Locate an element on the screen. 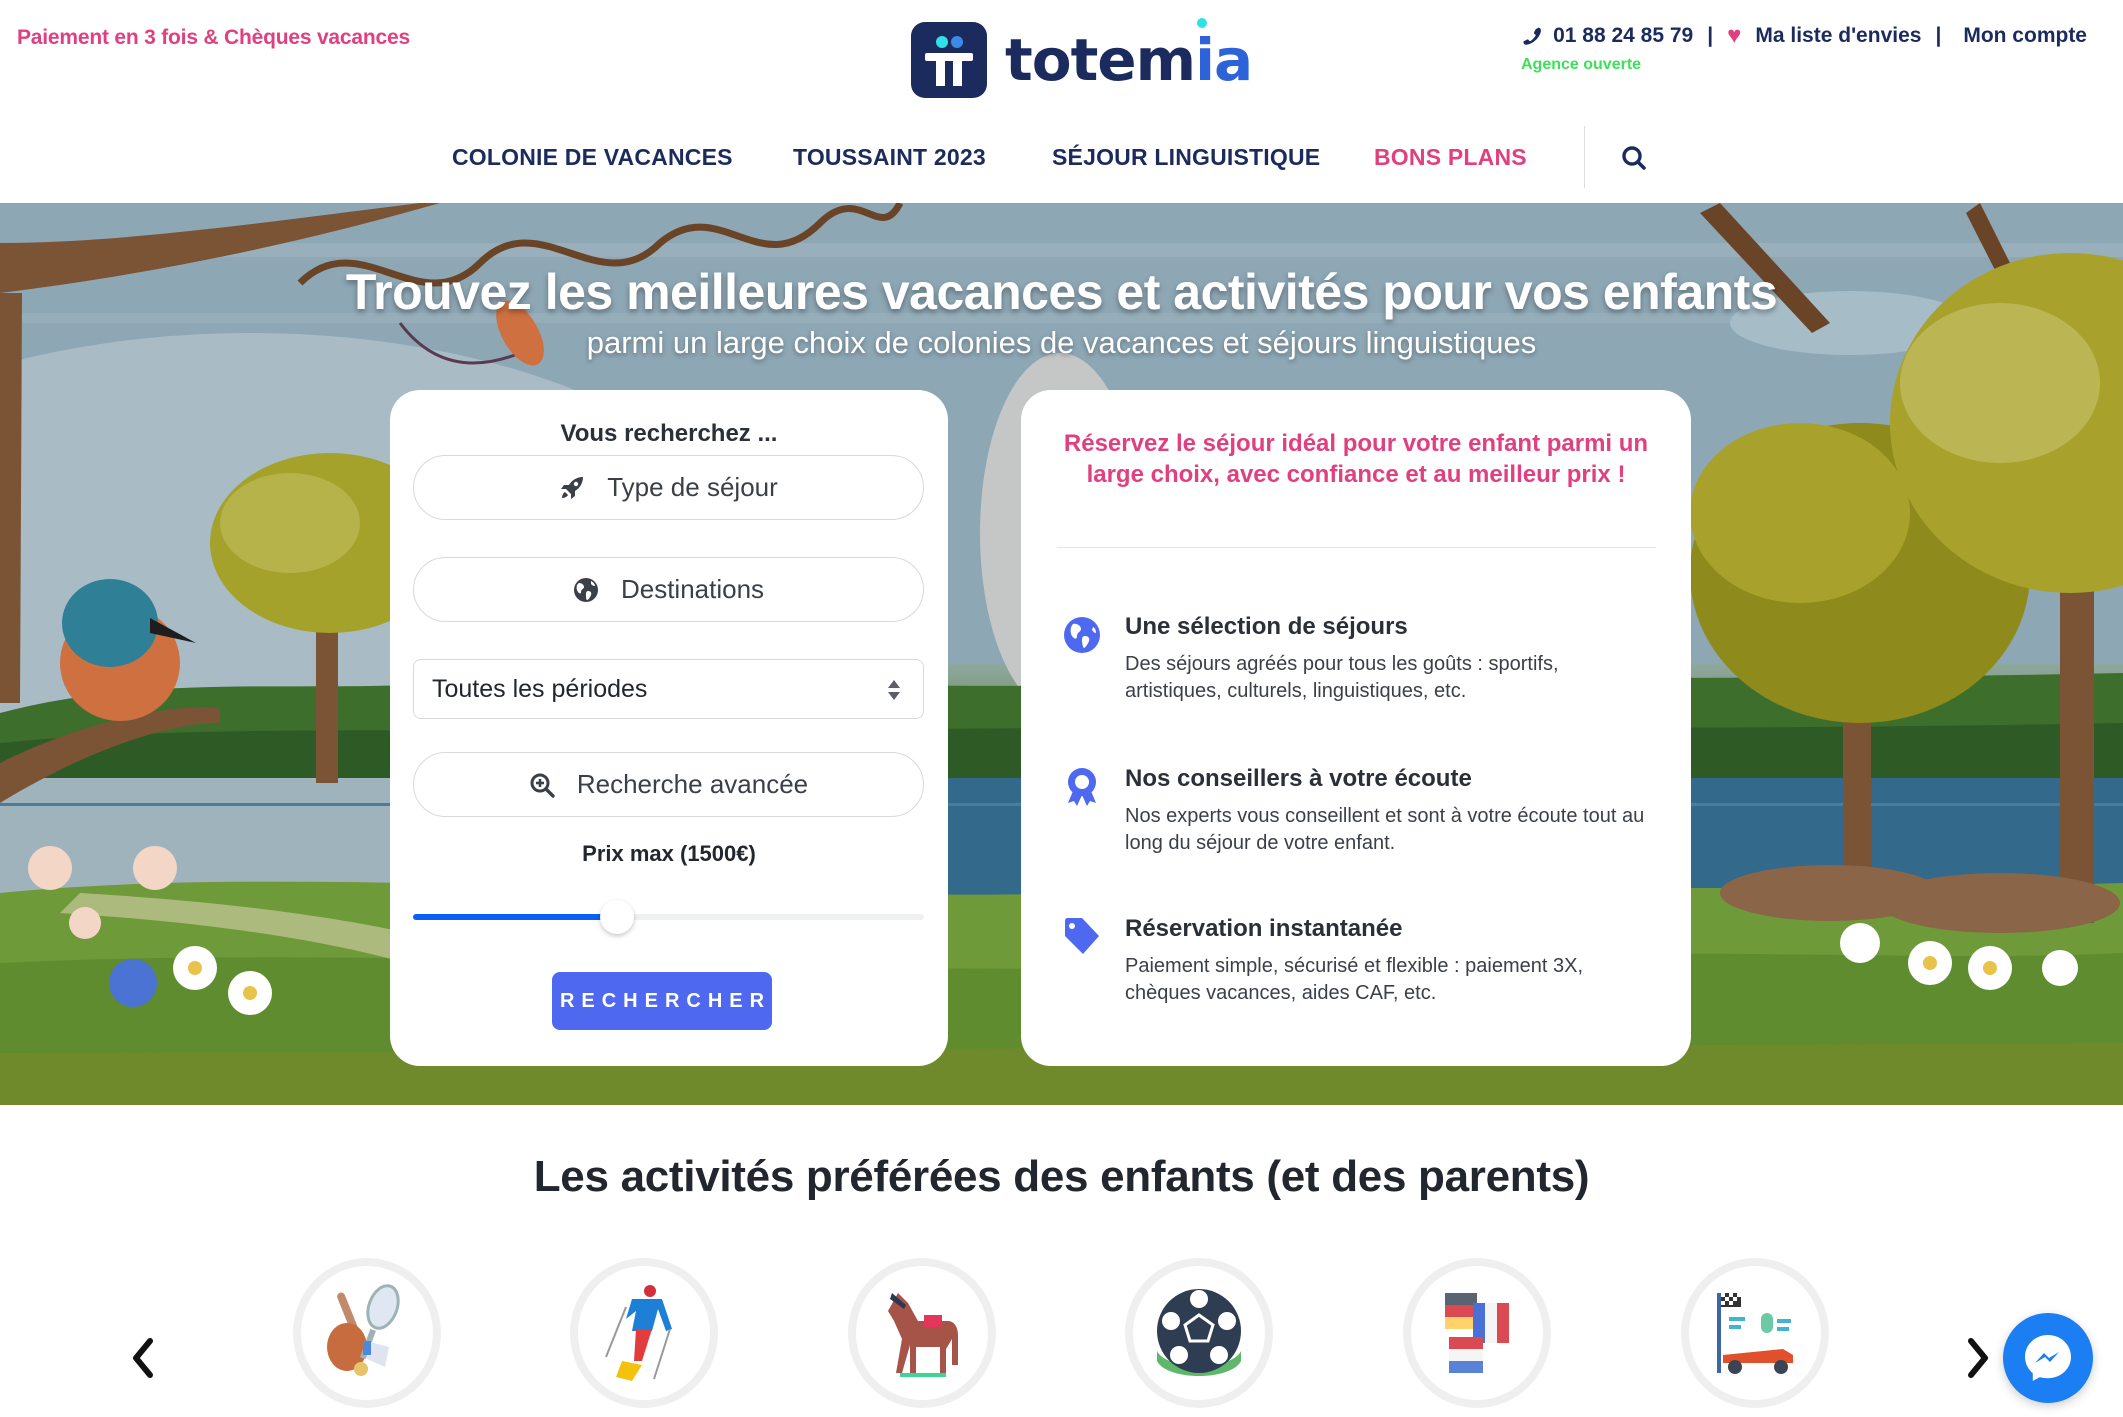 The image size is (2123, 1417). advanced-search-button: Recherche avancée is located at coordinates (668, 784).